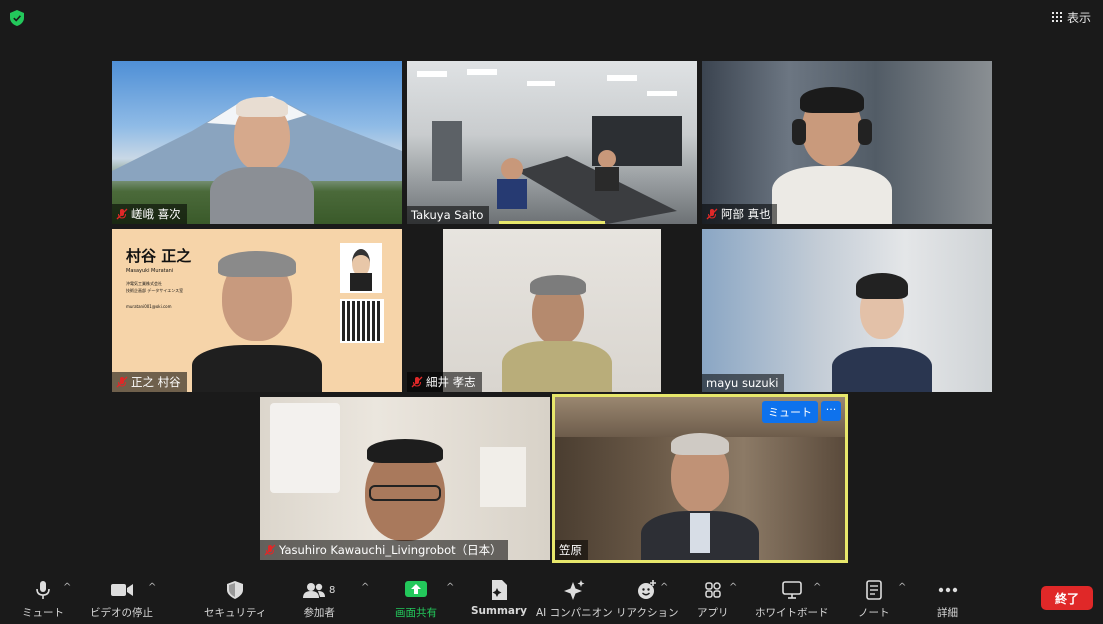 The height and width of the screenshot is (624, 1103). What do you see at coordinates (947, 590) in the screenshot?
I see `more-dots-icon` at bounding box center [947, 590].